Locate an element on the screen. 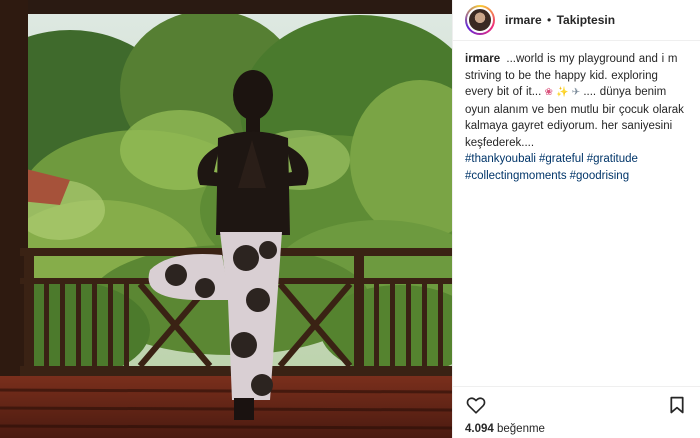 The height and width of the screenshot is (438, 700). hashtag-link: #thankyoubali is located at coordinates (500, 159).